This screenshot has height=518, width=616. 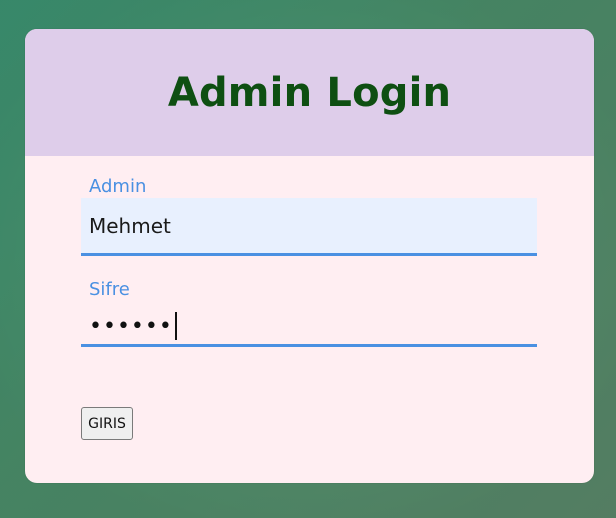 I want to click on username-input, so click(x=304, y=226).